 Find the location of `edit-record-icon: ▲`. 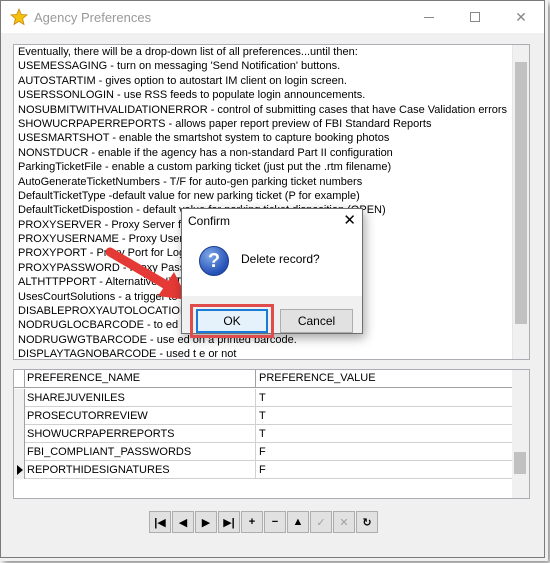

edit-record-icon: ▲ is located at coordinates (298, 522).